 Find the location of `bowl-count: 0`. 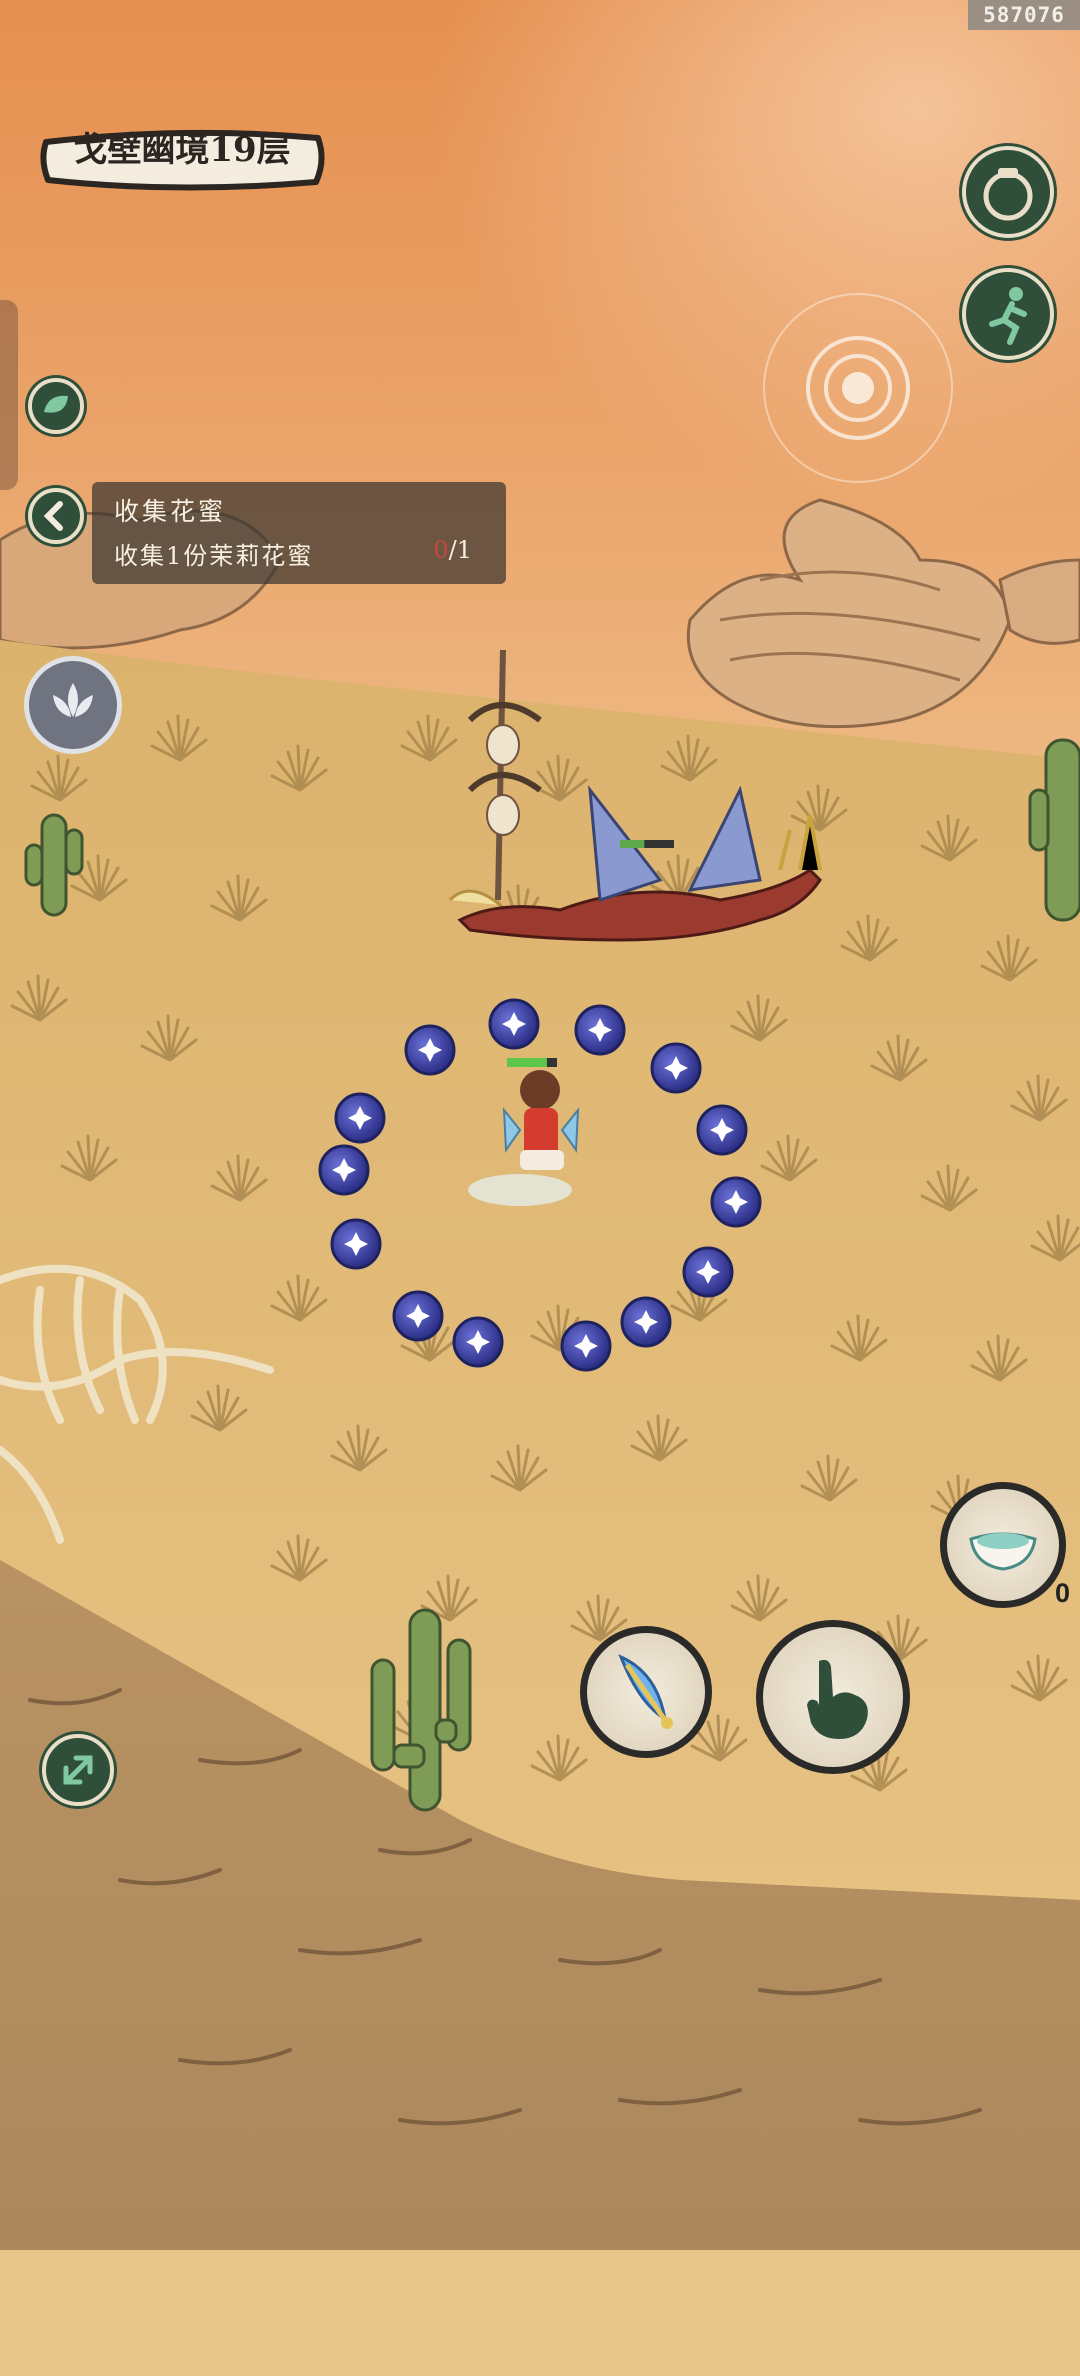

bowl-count: 0 is located at coordinates (1062, 1593).